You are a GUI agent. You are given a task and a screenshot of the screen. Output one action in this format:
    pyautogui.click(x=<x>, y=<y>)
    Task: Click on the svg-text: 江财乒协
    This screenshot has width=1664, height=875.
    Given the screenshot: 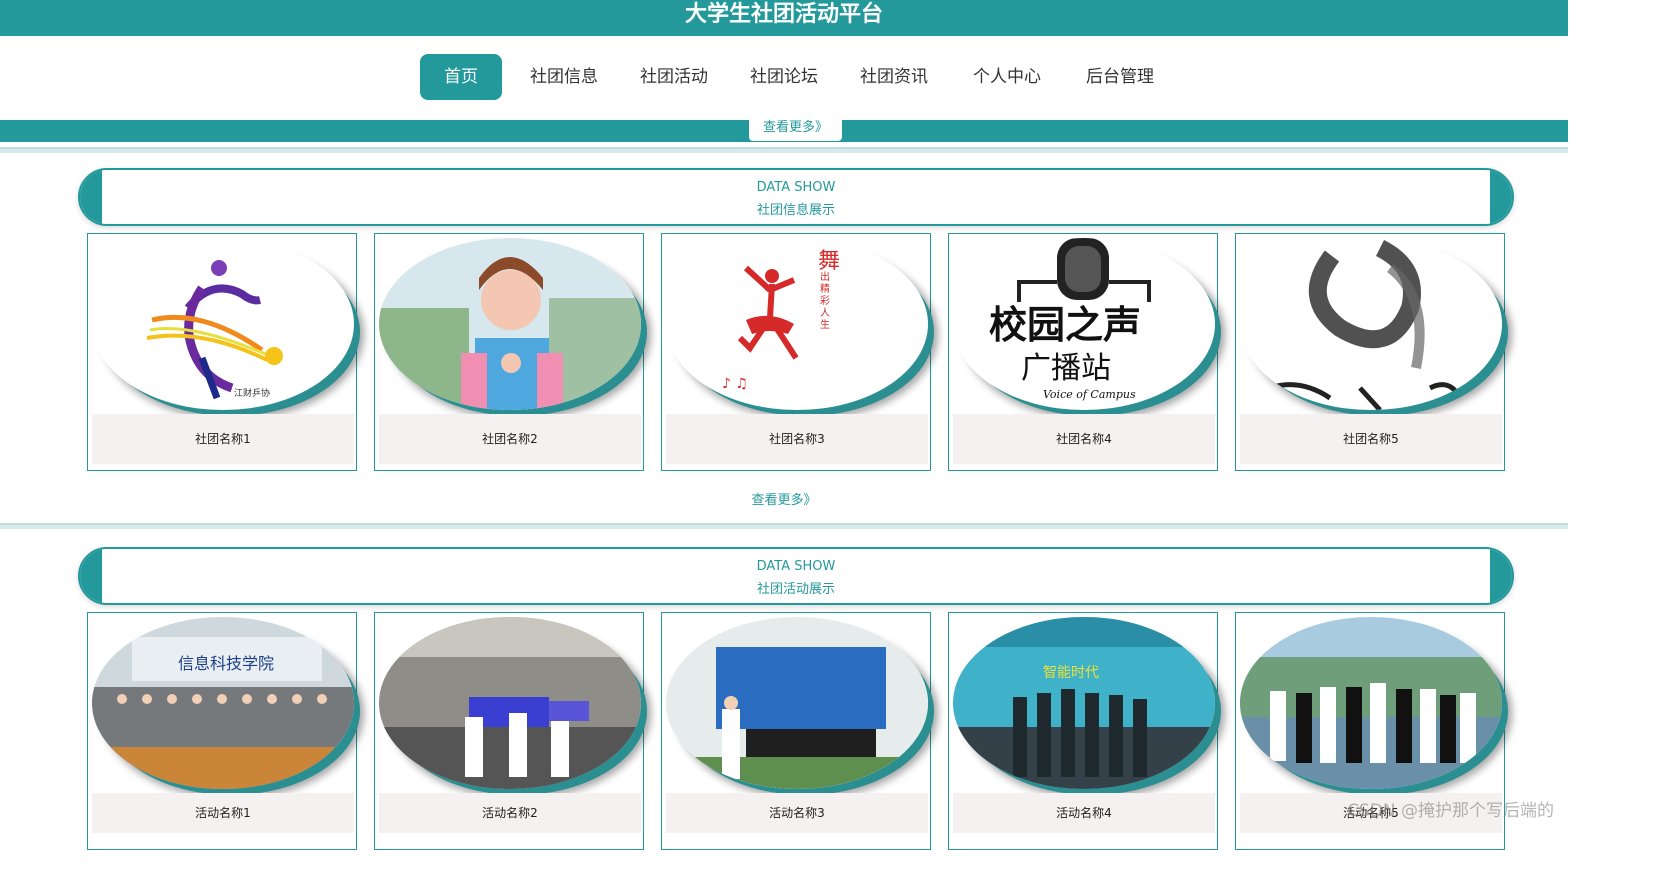 What is the action you would take?
    pyautogui.click(x=252, y=393)
    